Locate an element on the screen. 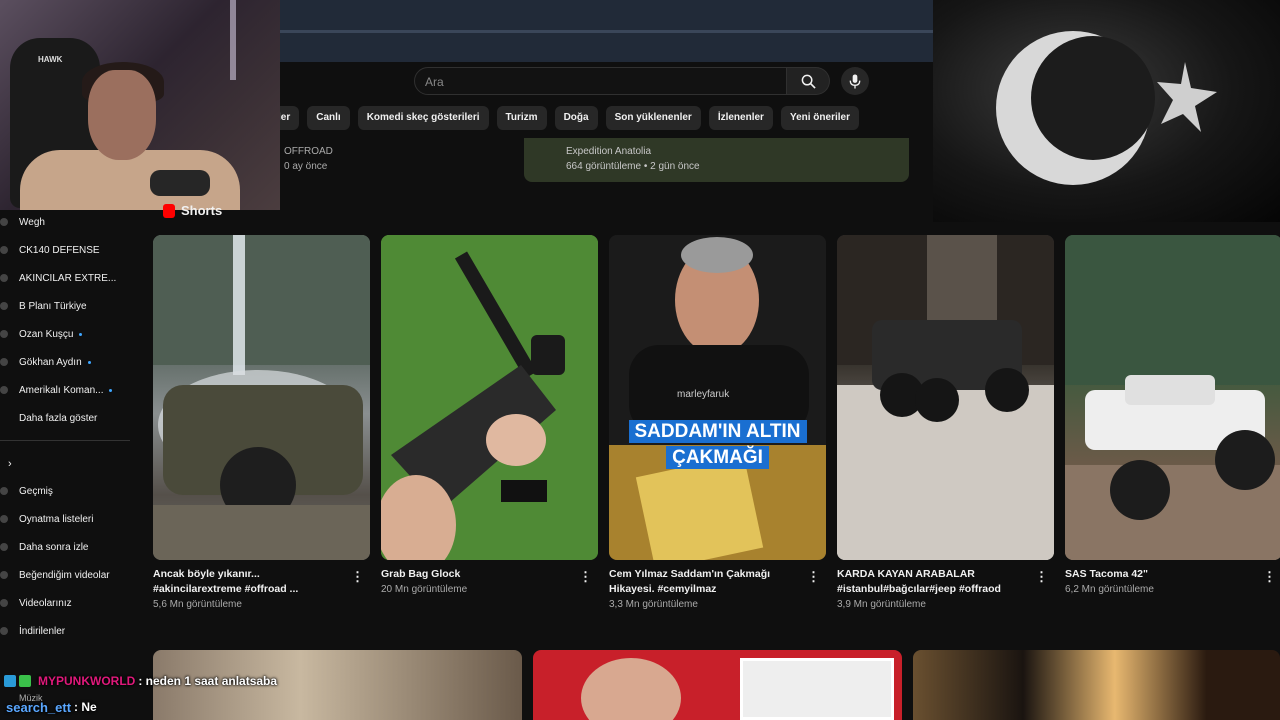  sidebar-item-liked-videos: Beğendiğim videolar is located at coordinates (70, 575).